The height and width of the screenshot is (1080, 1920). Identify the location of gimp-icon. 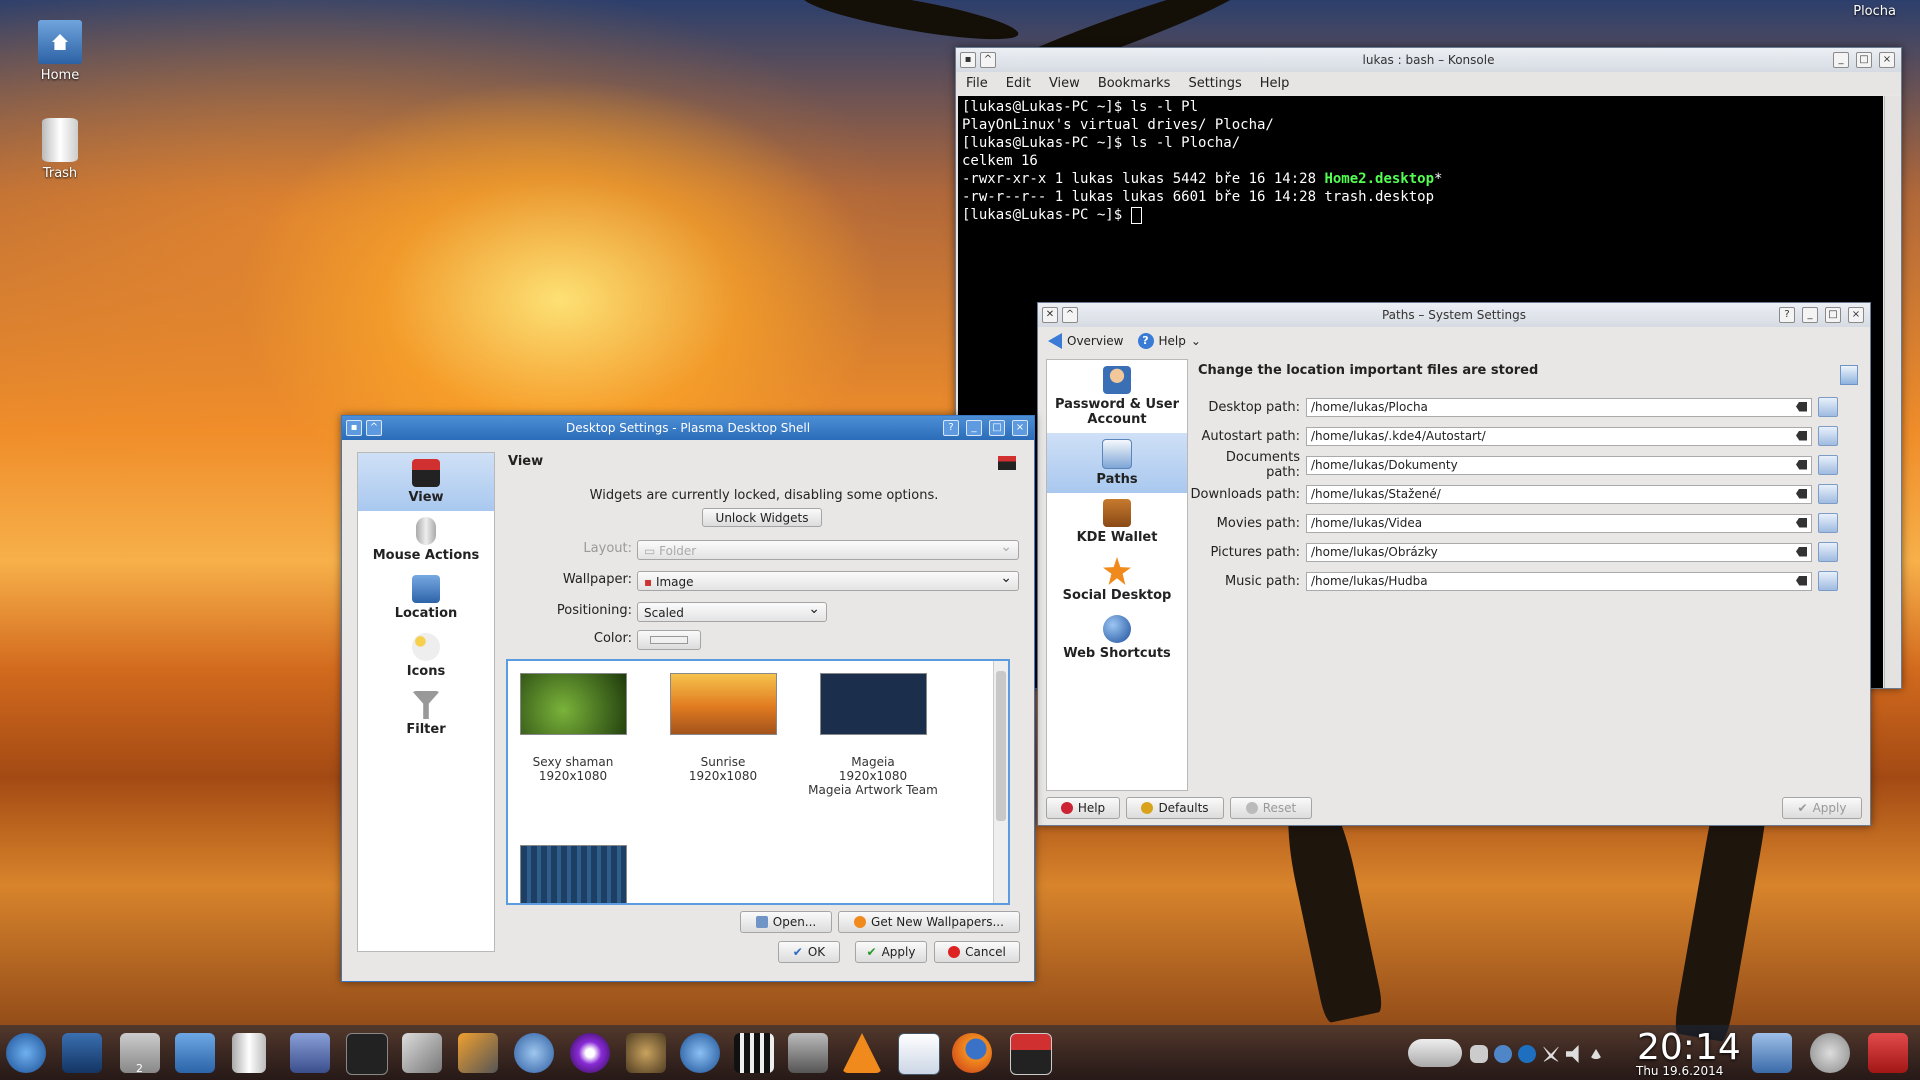
(646, 1053).